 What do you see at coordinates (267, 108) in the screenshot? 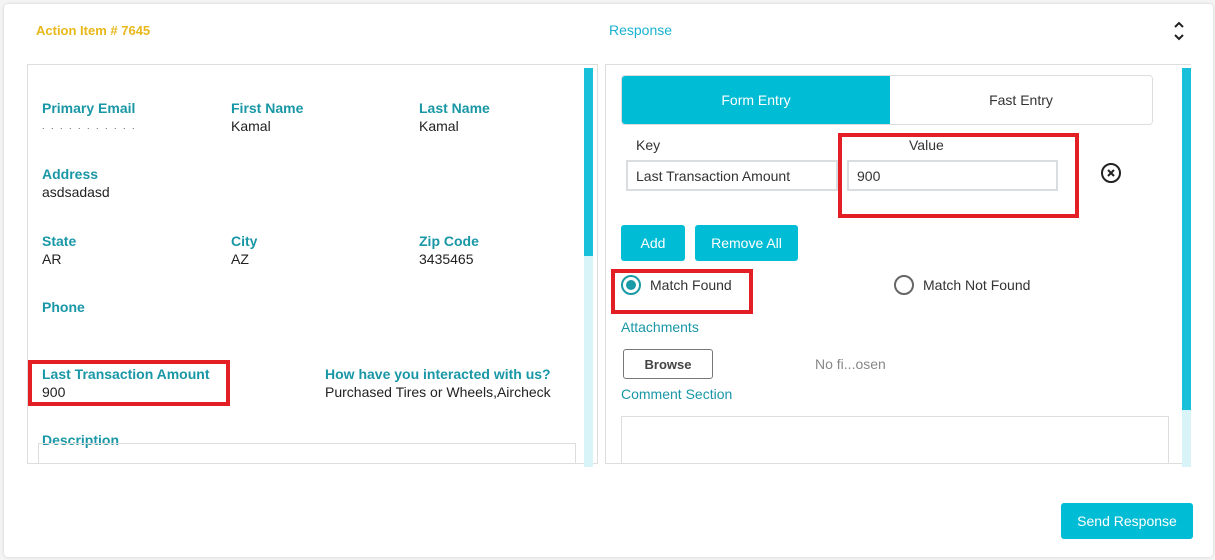
I see `first-name-label: First Name` at bounding box center [267, 108].